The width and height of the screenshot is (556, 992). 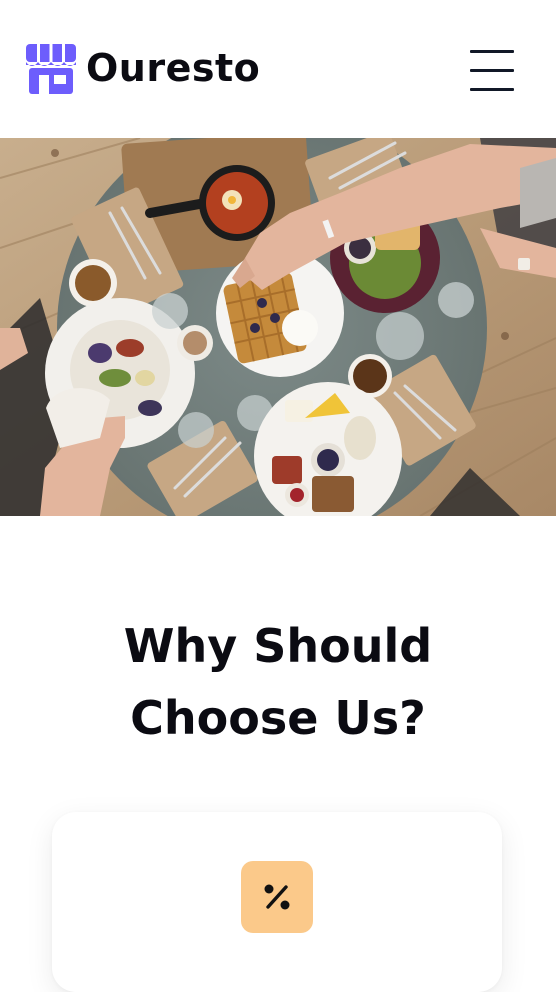 I want to click on section-title-line-1: Why Should, so click(x=278, y=646).